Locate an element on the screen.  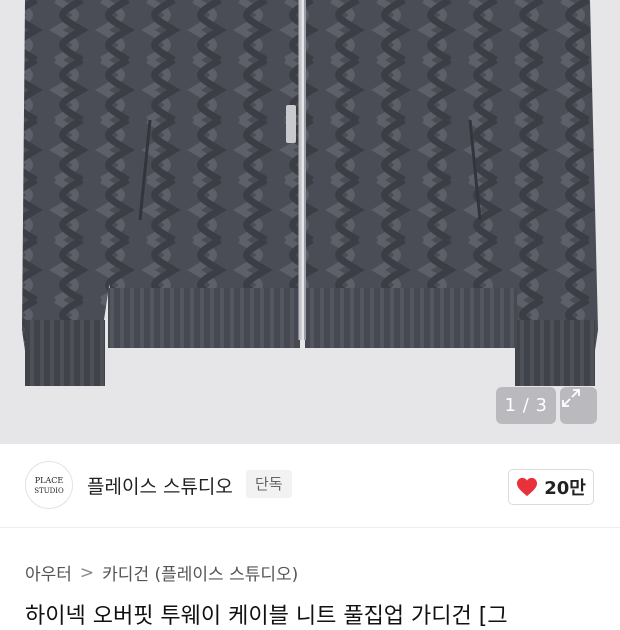
product-title: 하이넥 오버핏 투웨이 케이블 니트 풀집업 가디건 [그 is located at coordinates (266, 616).